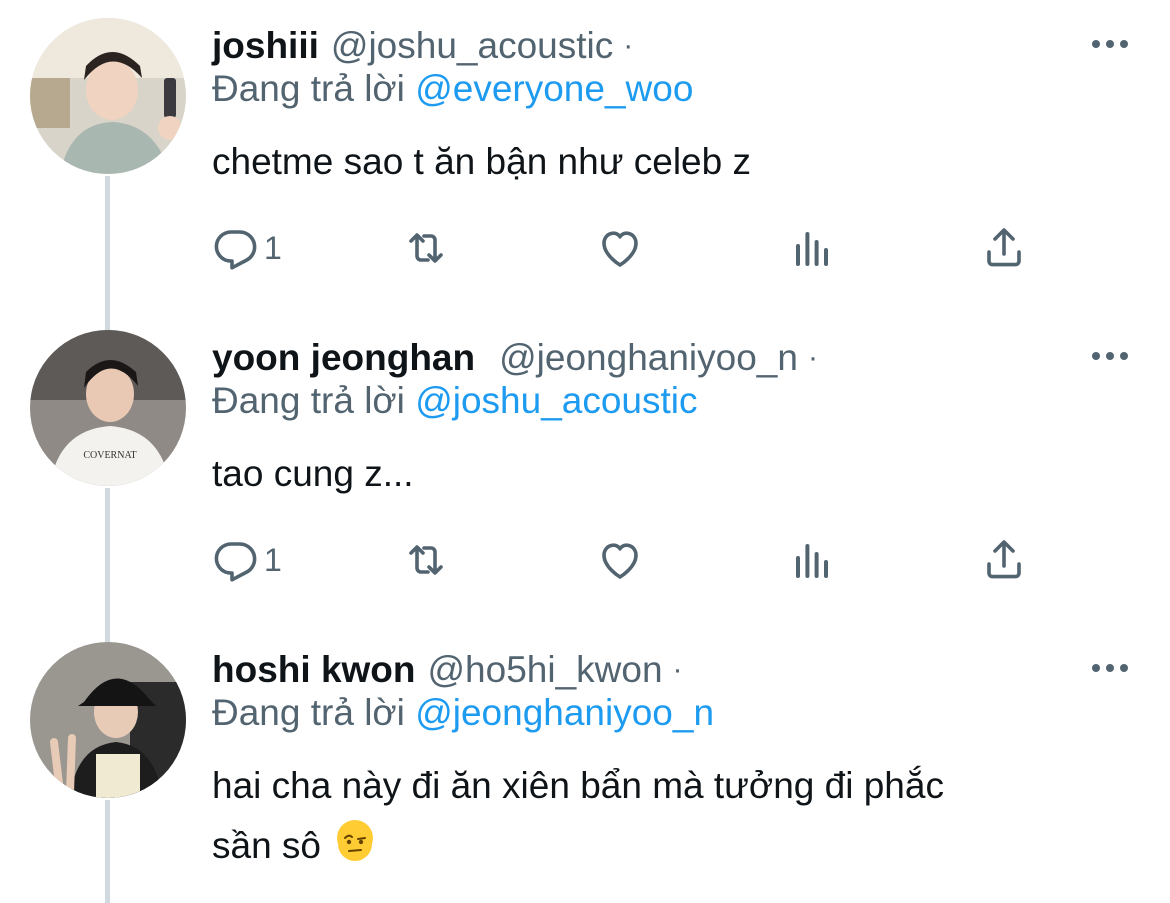  What do you see at coordinates (554, 88) in the screenshot?
I see `mention-link: @everyone_woo` at bounding box center [554, 88].